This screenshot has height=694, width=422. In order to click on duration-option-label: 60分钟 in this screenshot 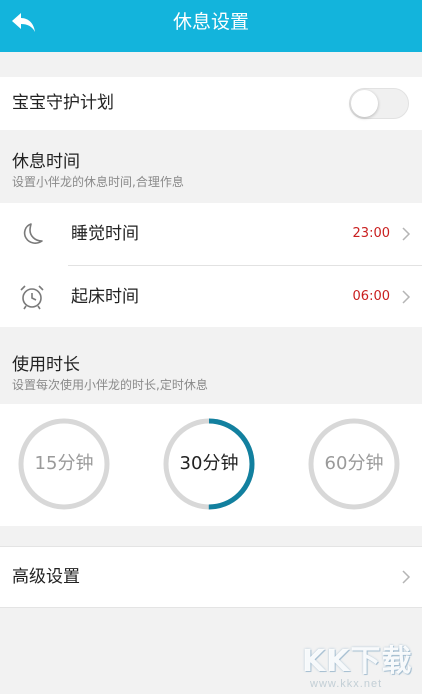, I will do `click(354, 463)`.